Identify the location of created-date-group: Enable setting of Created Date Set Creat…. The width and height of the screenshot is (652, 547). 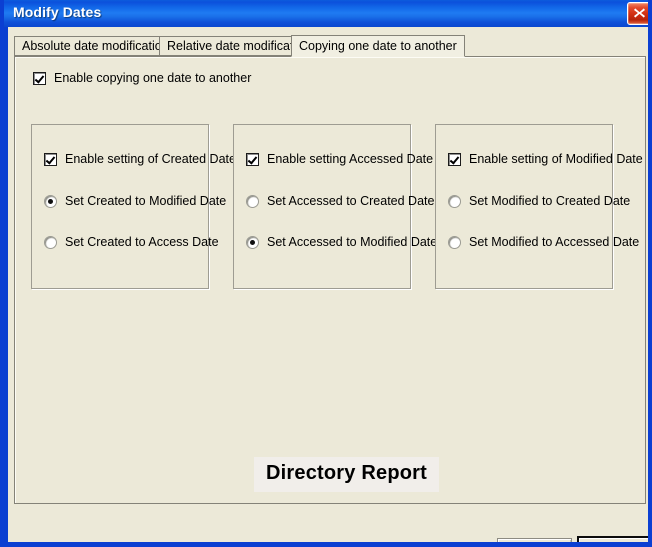
(133, 206).